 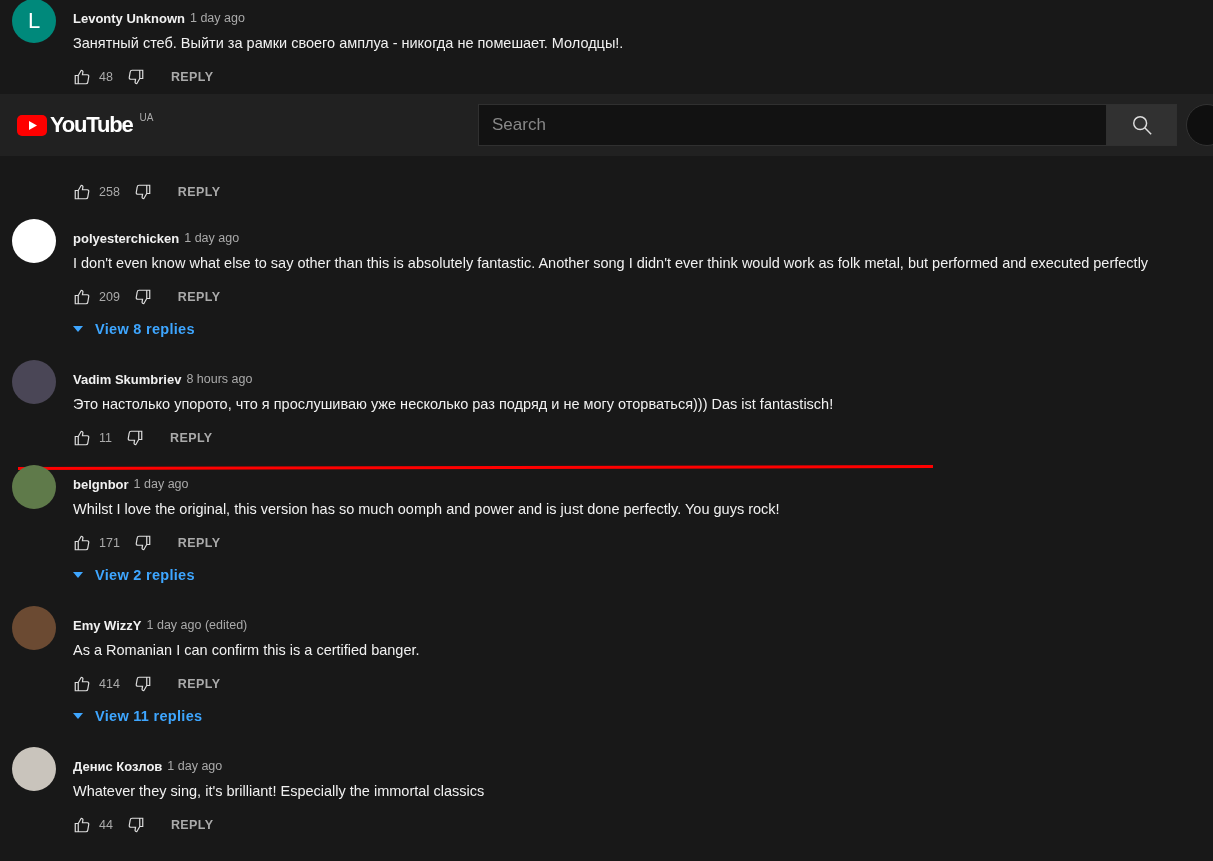 I want to click on avatar: L, so click(x=34, y=21).